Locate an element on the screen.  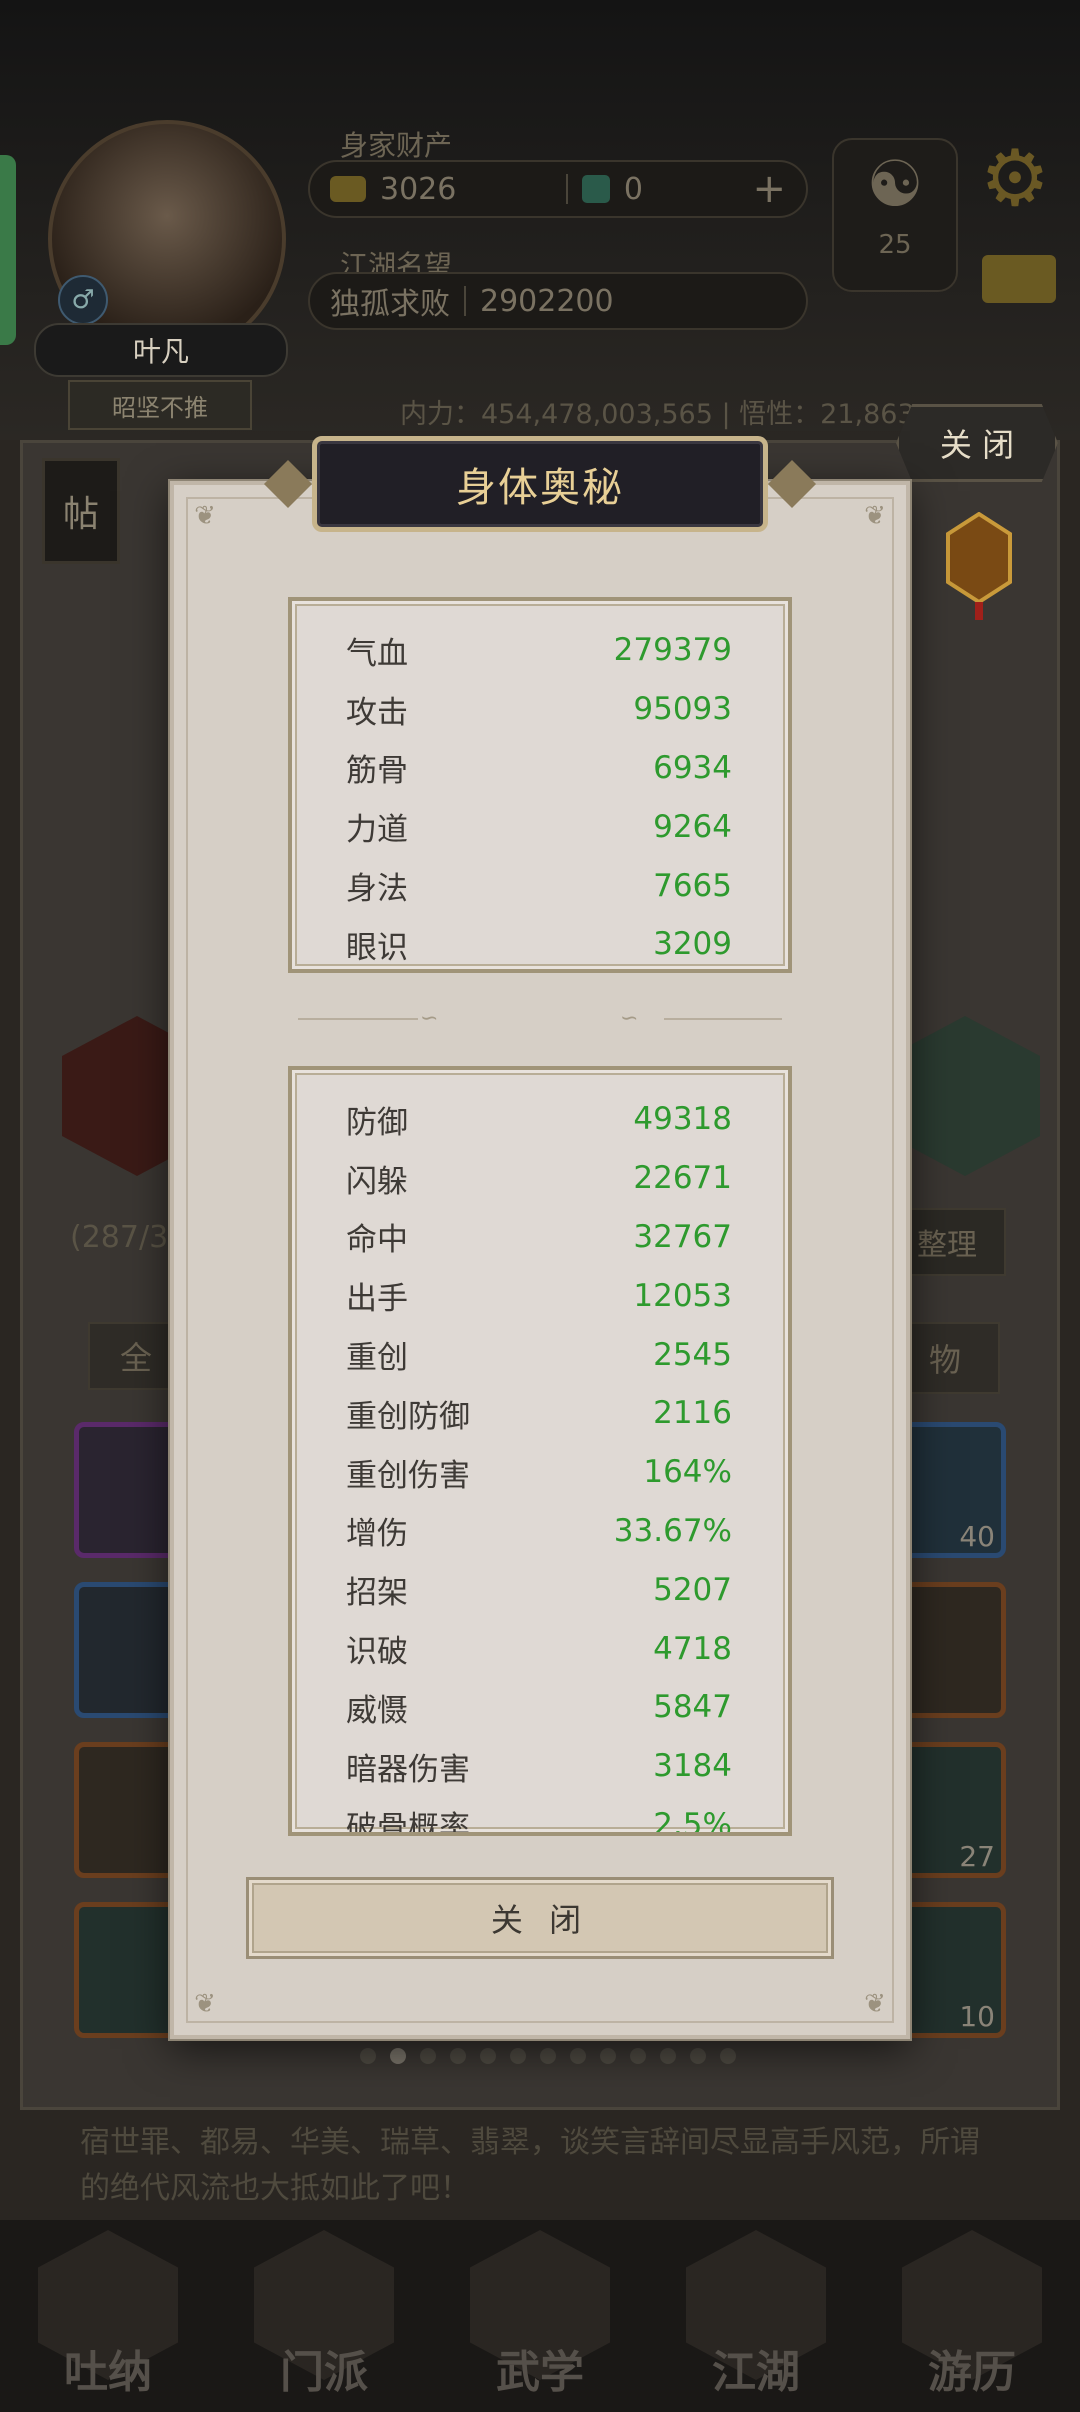
stat-value: 12053 is located at coordinates (682, 1295).